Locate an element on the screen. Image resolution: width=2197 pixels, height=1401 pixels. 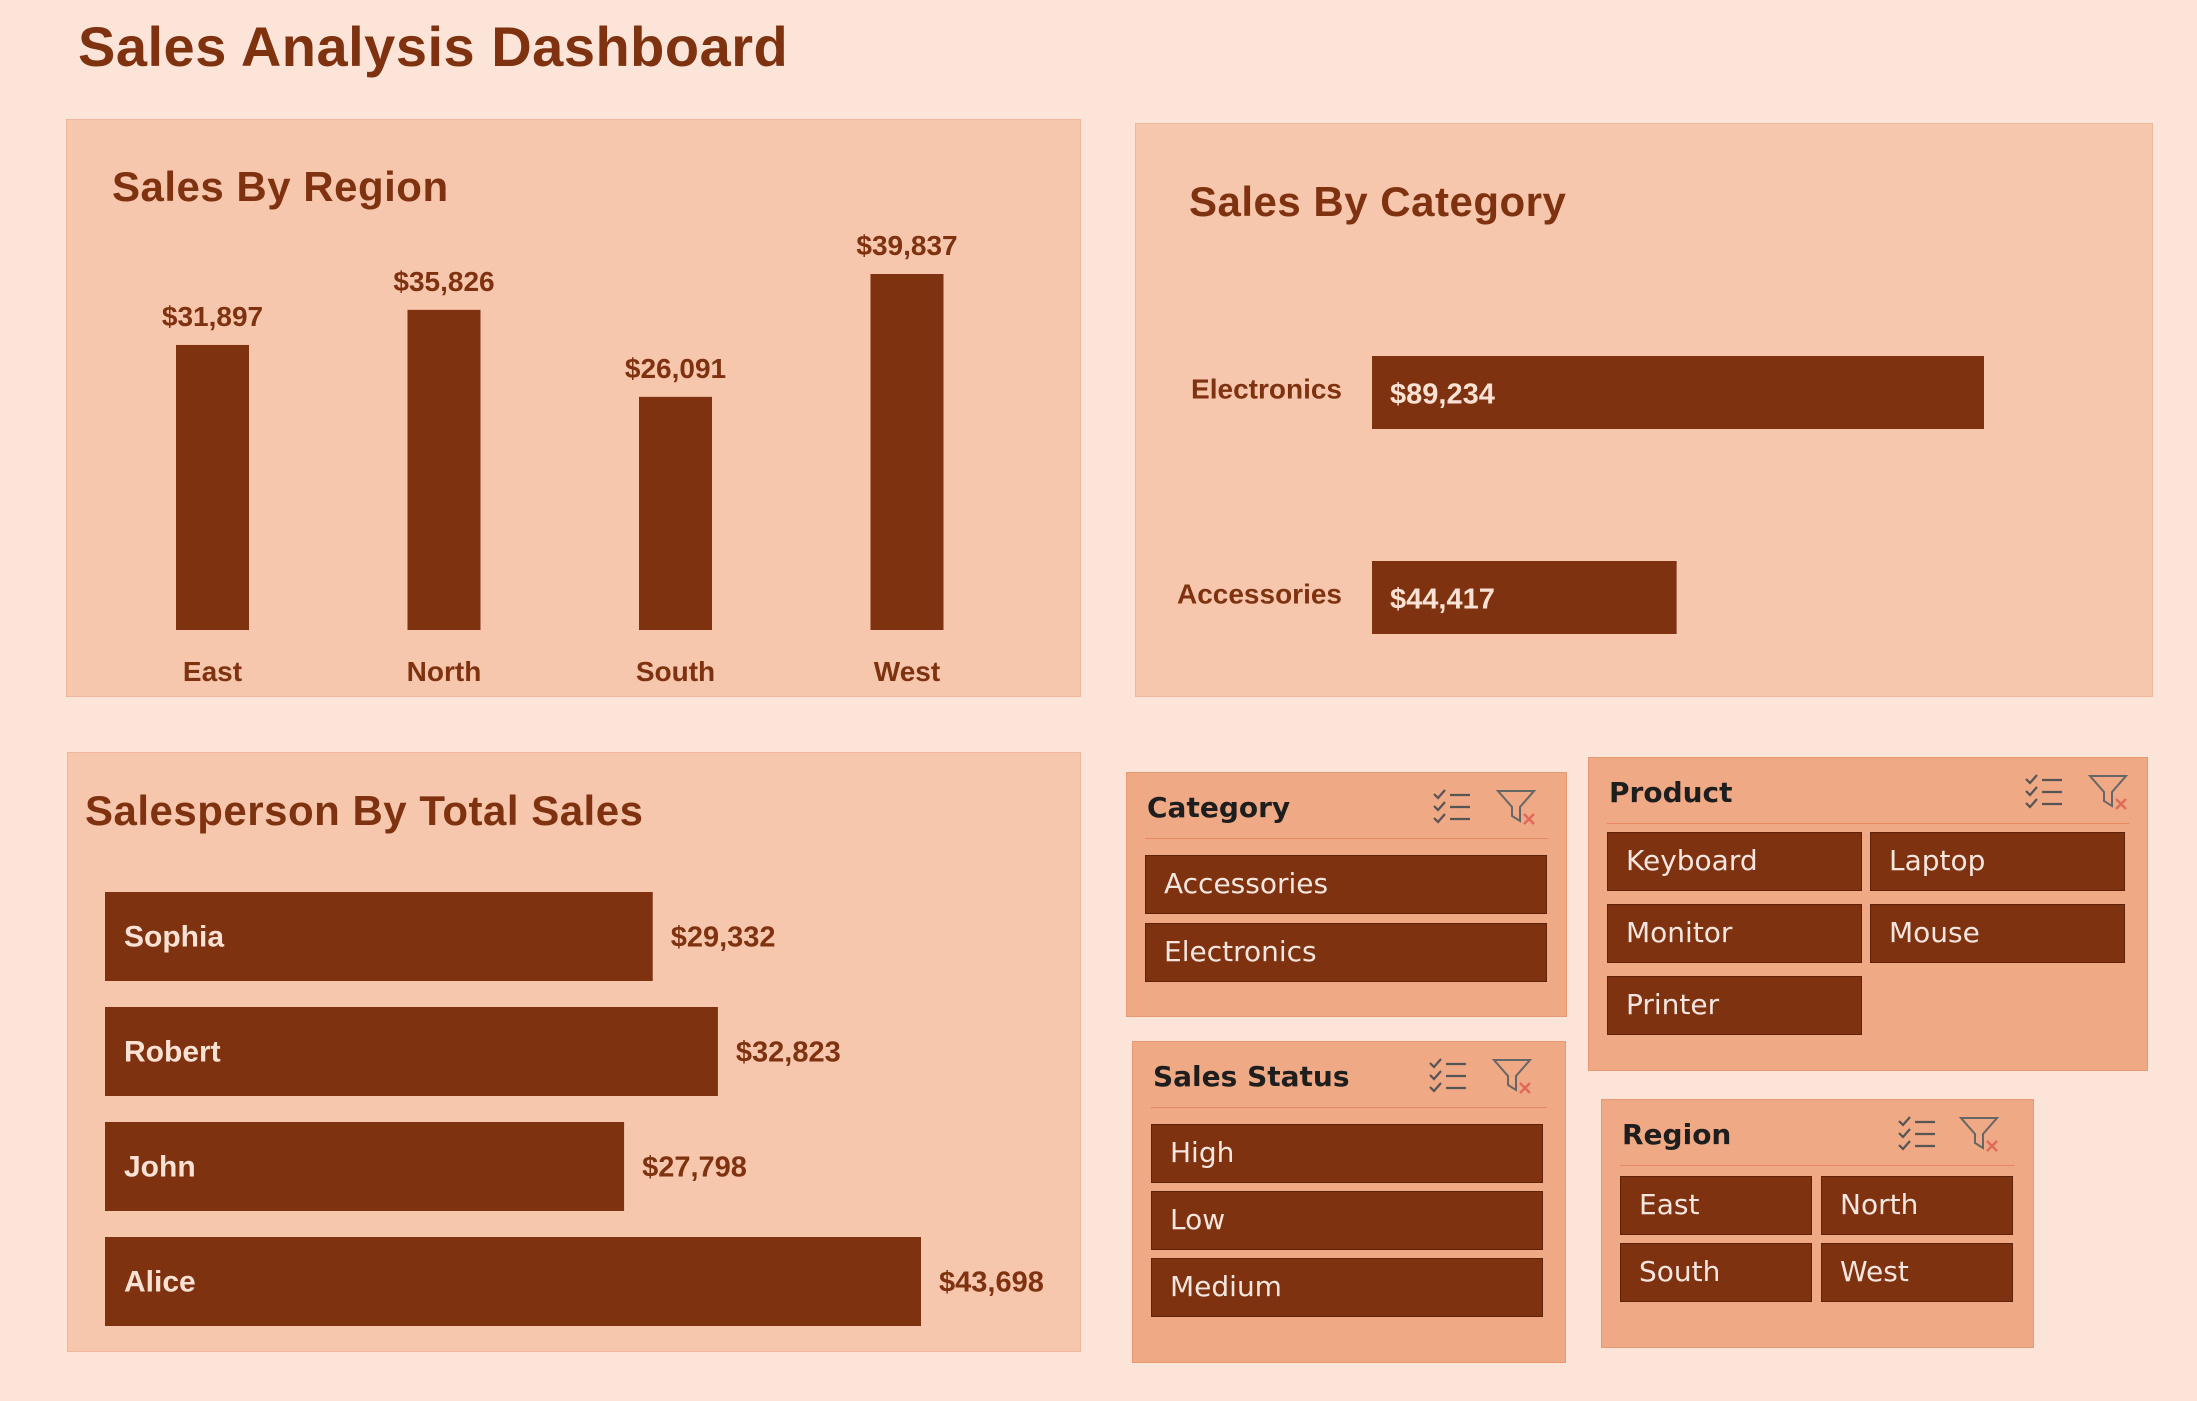
slicer-title: Category is located at coordinates (1219, 807).